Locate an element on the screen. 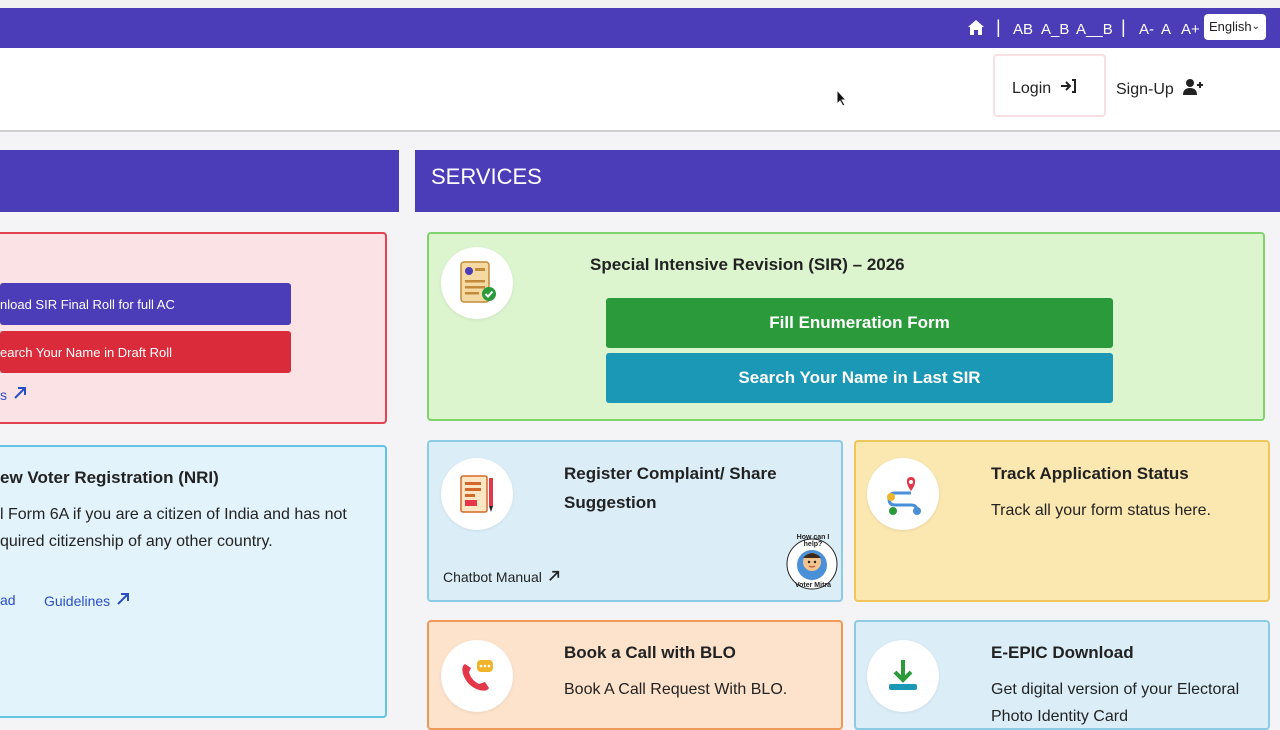 The width and height of the screenshot is (1280, 730). chatbot-manual-link: Chatbot Manual is located at coordinates (501, 577).